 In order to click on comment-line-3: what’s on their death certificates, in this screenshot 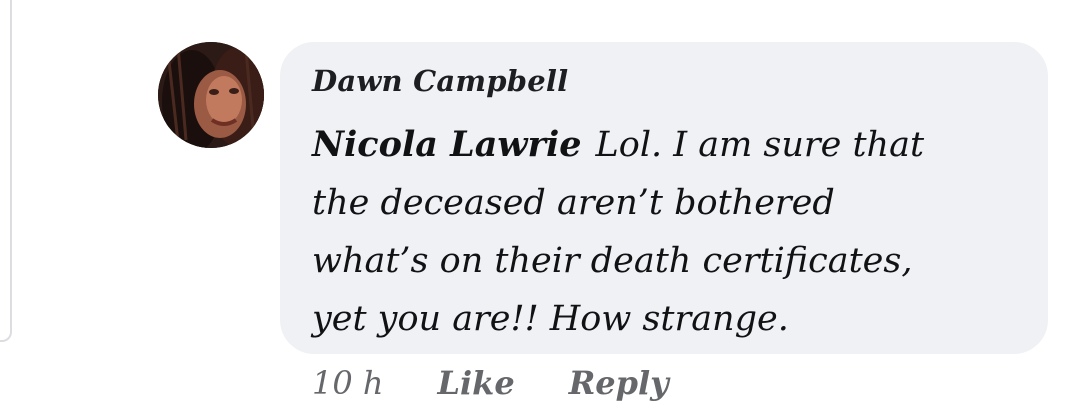, I will do `click(612, 261)`.